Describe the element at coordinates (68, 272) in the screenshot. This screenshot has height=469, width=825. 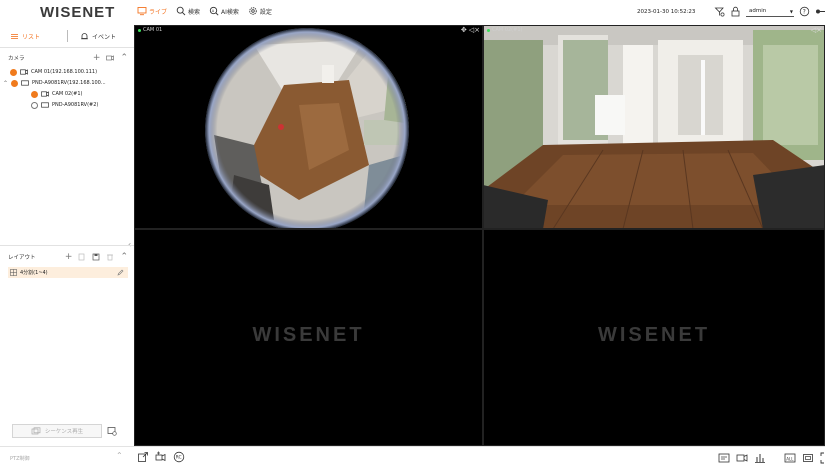
I see `layout-item-selected: 4分割(1~4)` at that location.